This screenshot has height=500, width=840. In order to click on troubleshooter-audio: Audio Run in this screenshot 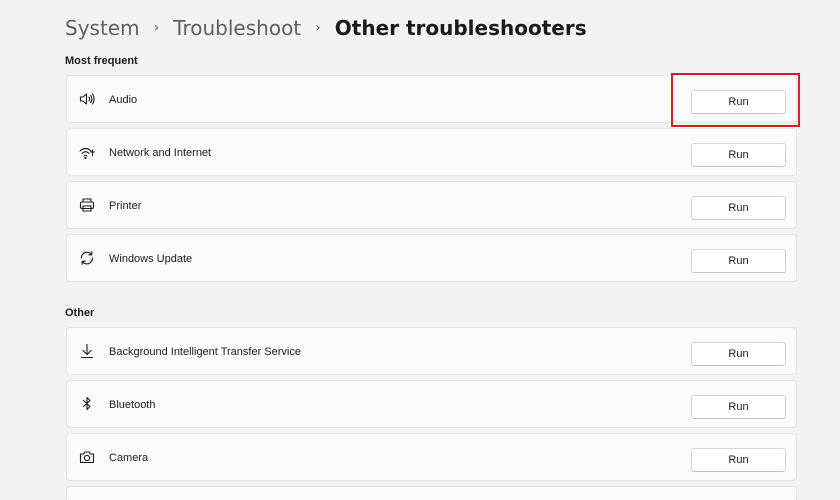, I will do `click(431, 99)`.